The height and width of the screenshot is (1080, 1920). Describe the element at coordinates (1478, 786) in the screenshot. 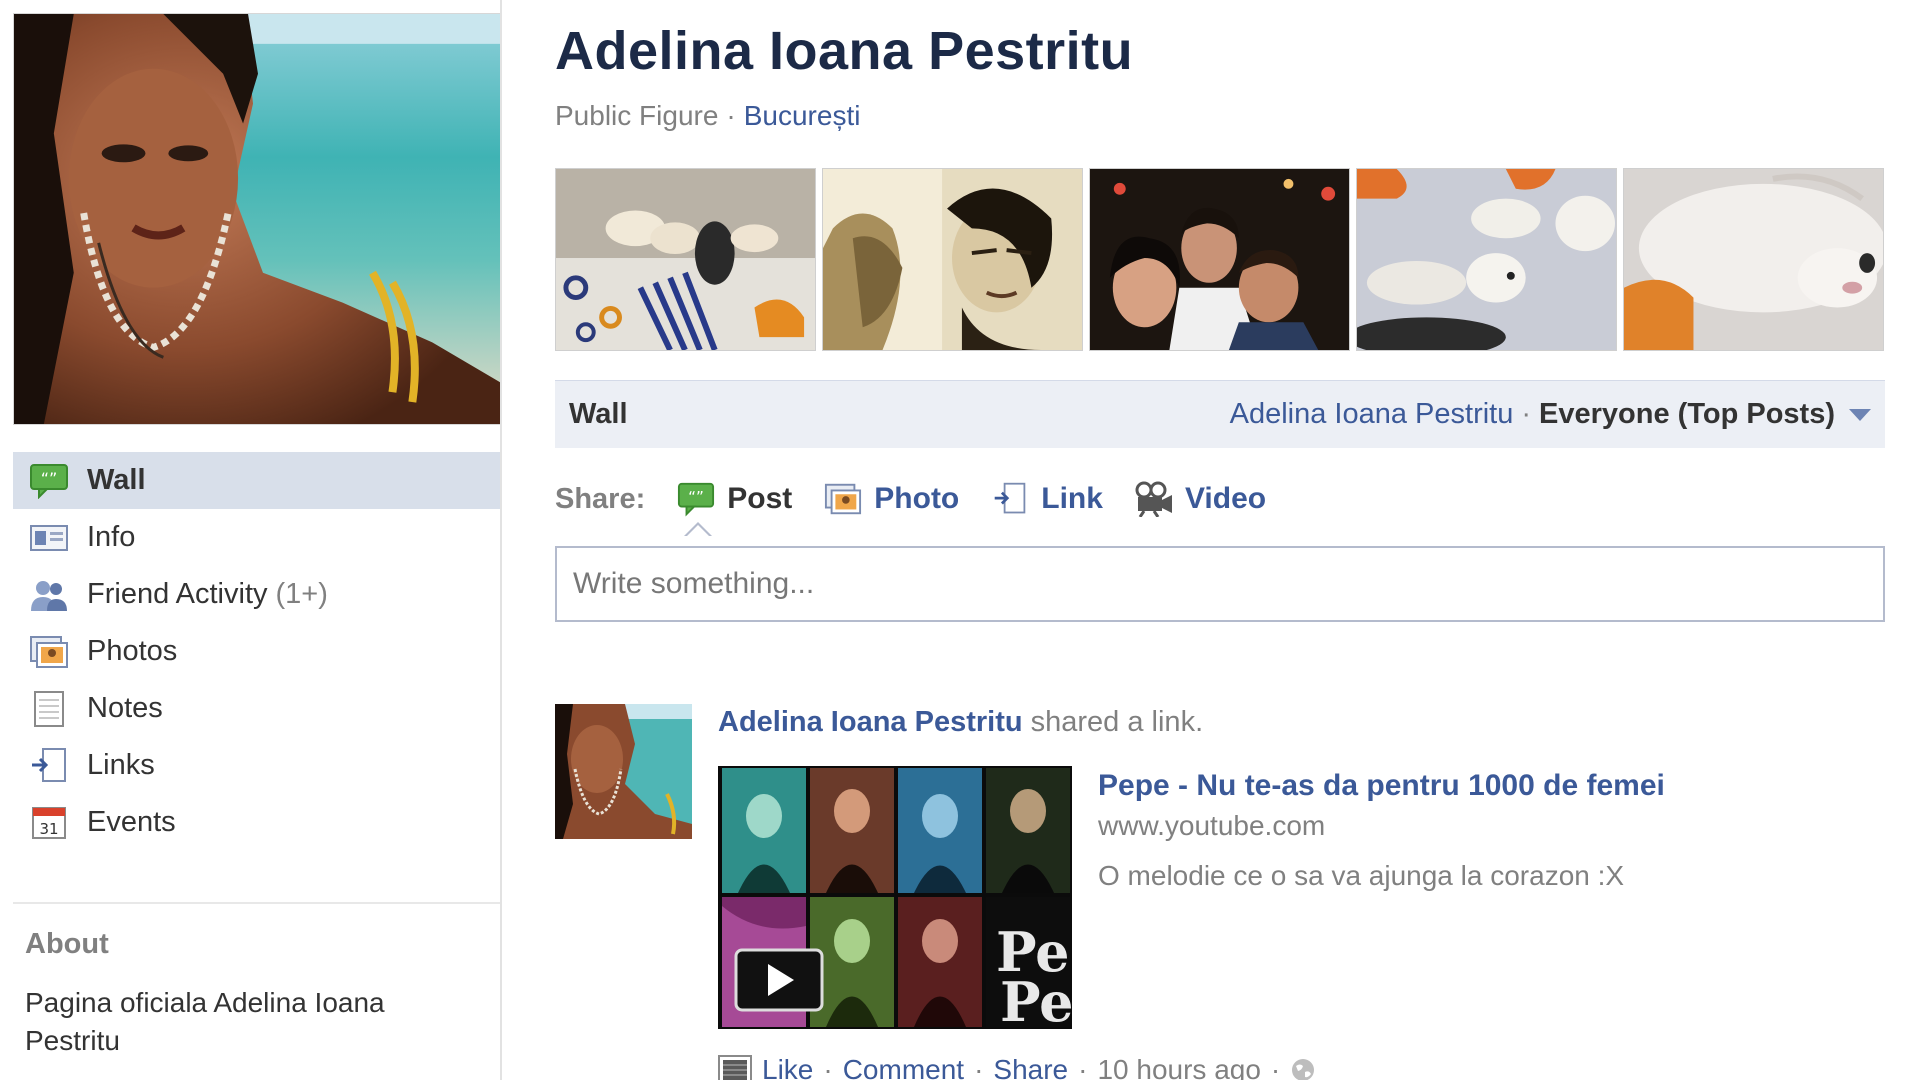

I see `attachment-title-link: Pepe - Nu te-as da pentru 1000 de femei` at that location.